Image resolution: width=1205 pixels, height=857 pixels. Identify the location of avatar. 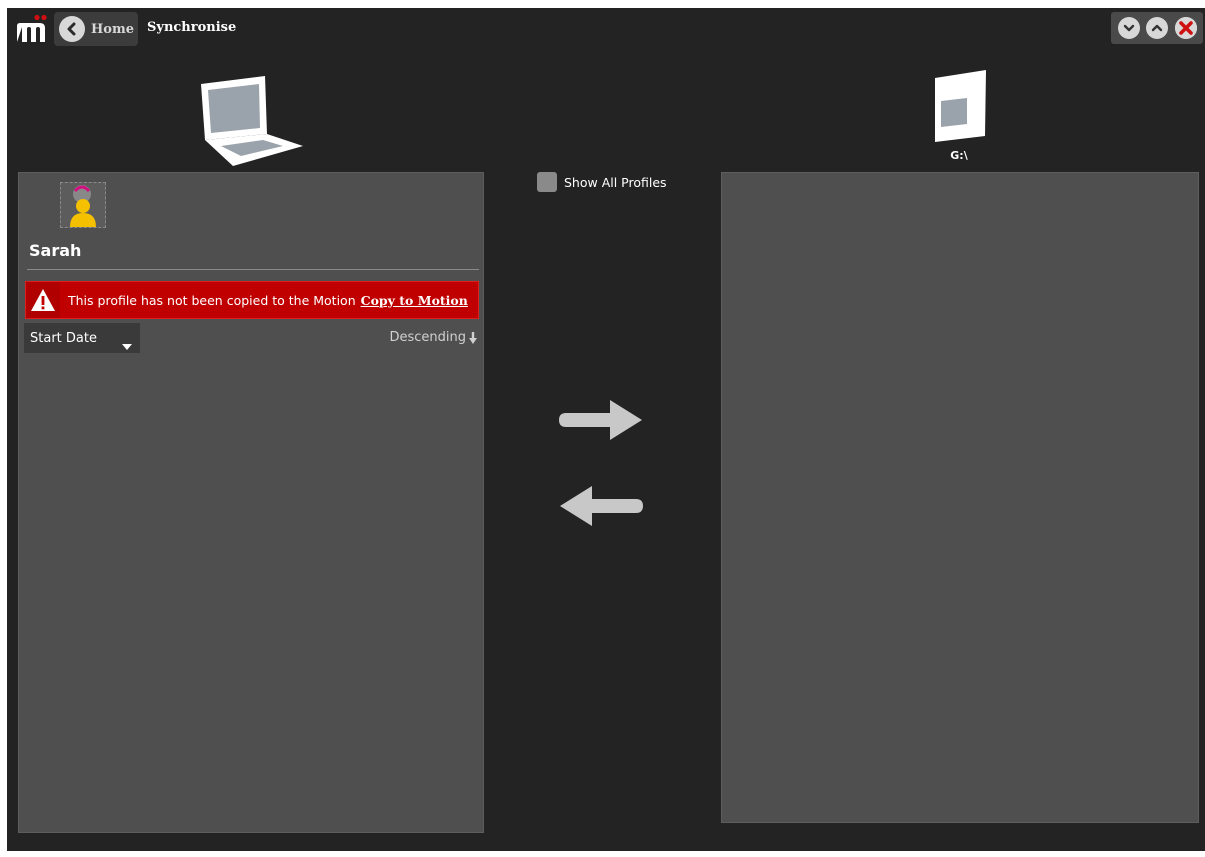
(83, 205).